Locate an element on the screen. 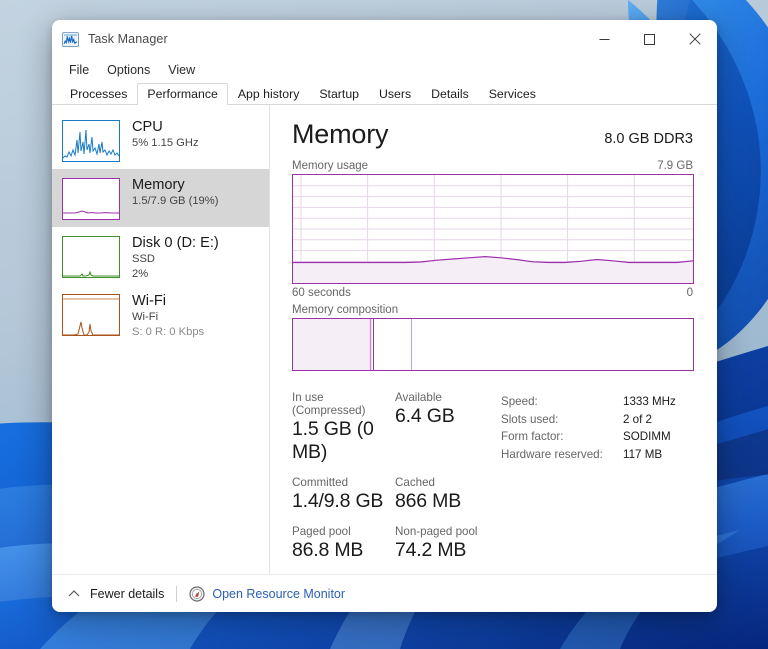 This screenshot has height=649, width=768. sidebar-wifi-title: Wi-Fi is located at coordinates (149, 301).